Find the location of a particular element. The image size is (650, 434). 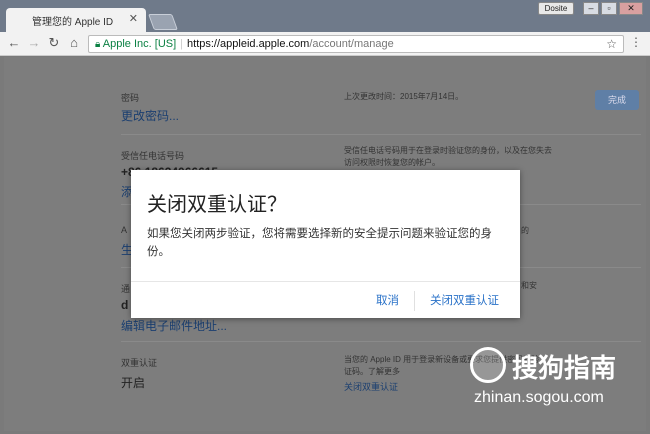

security-label: A is located at coordinates (124, 230).